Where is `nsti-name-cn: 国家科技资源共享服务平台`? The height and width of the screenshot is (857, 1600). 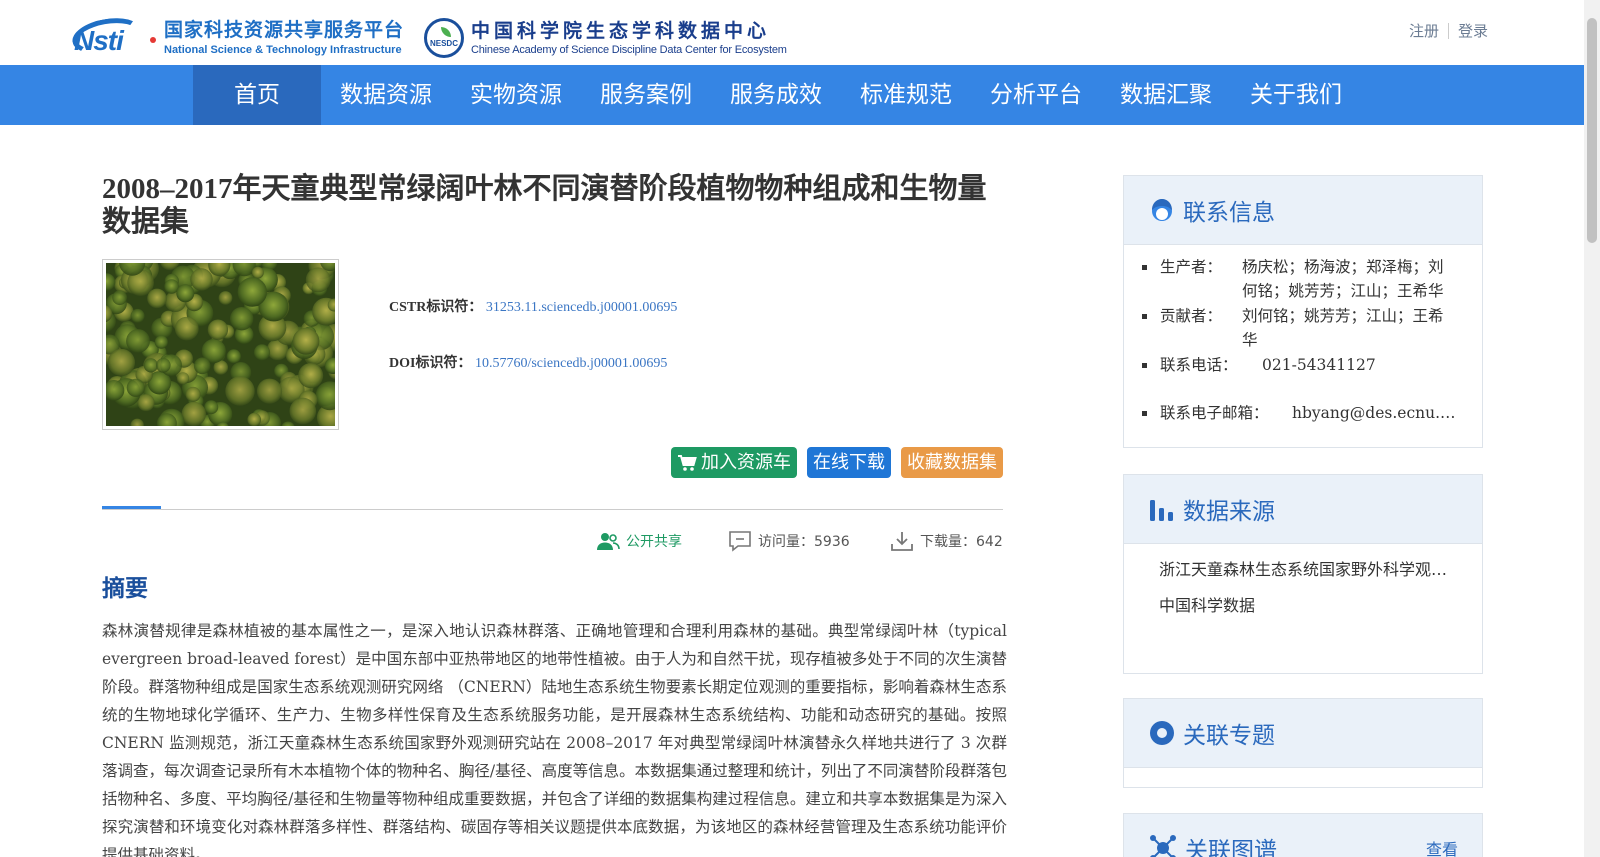
nsti-name-cn: 国家科技资源共享服务平台 is located at coordinates (284, 30).